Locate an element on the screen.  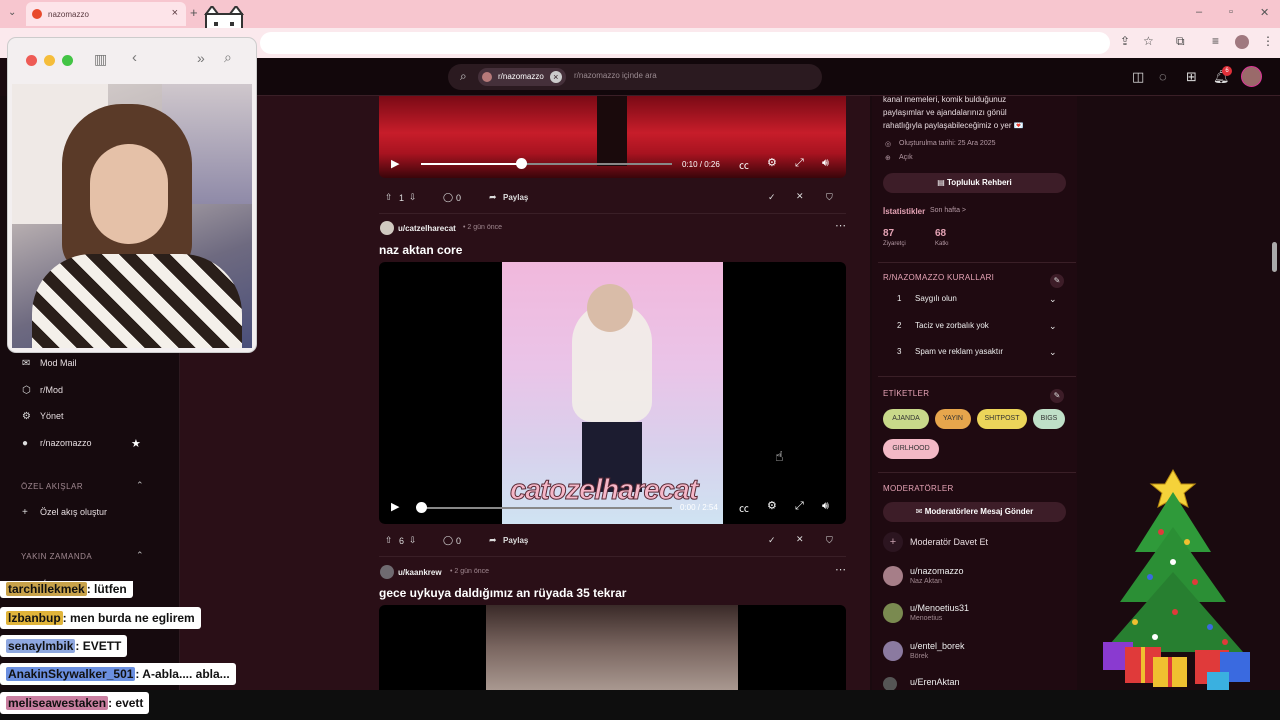
search-bar: ⌕ r/nazomazzo × r/nazomazzo içinde ara is located at coordinates (635, 77).